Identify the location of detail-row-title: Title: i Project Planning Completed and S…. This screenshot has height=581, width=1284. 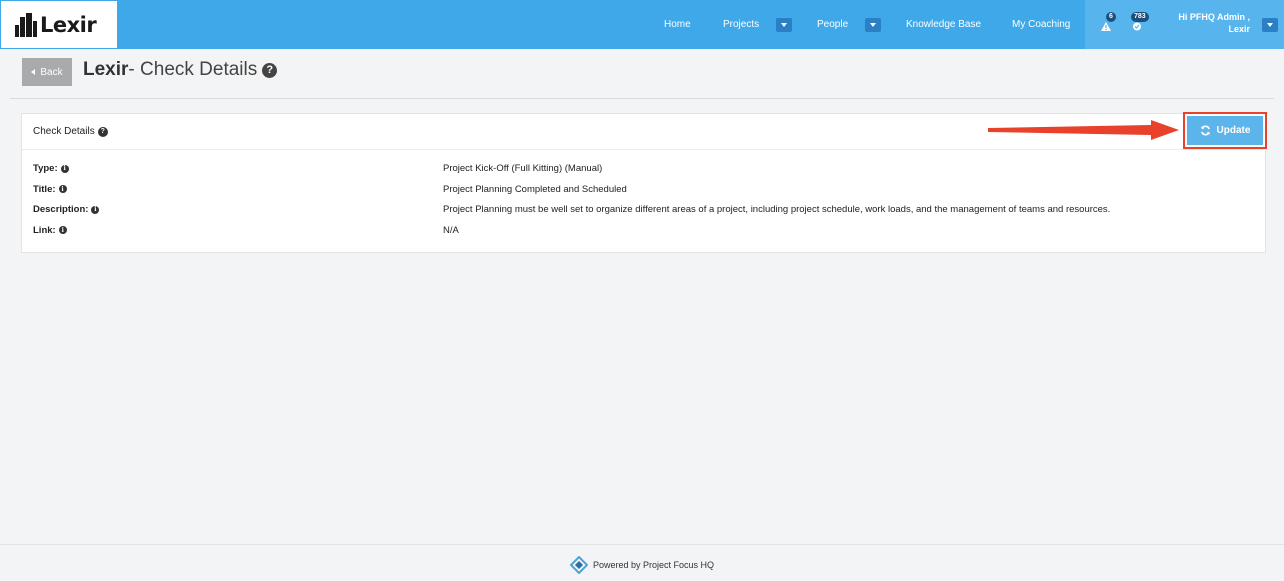
(643, 191).